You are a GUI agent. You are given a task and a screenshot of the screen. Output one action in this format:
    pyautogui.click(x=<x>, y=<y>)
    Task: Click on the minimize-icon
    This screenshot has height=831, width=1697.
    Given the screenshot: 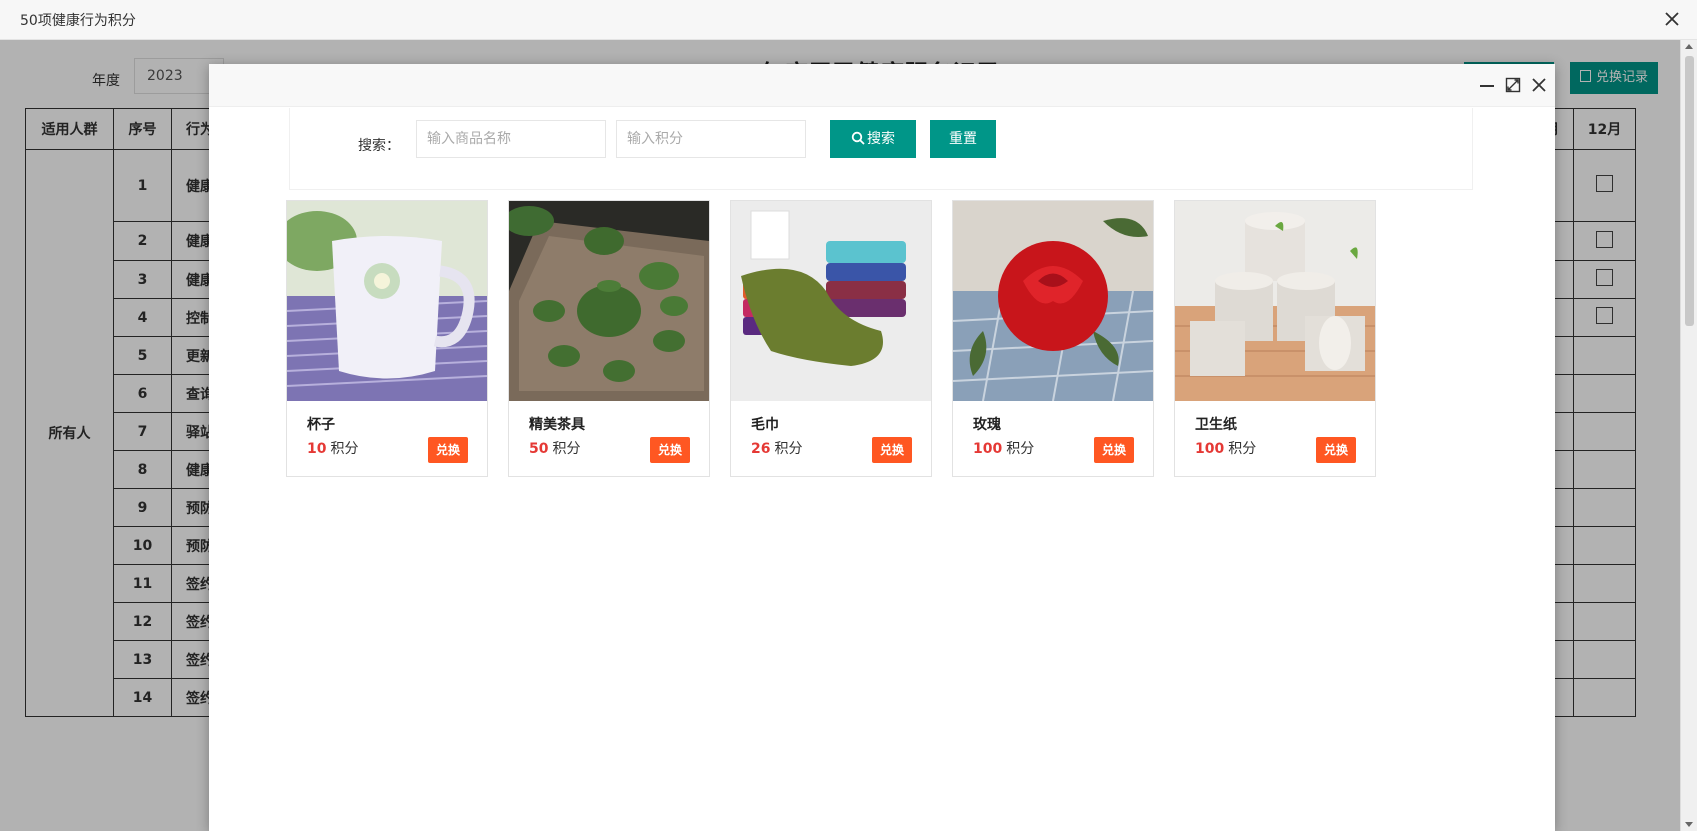 What is the action you would take?
    pyautogui.click(x=1487, y=85)
    